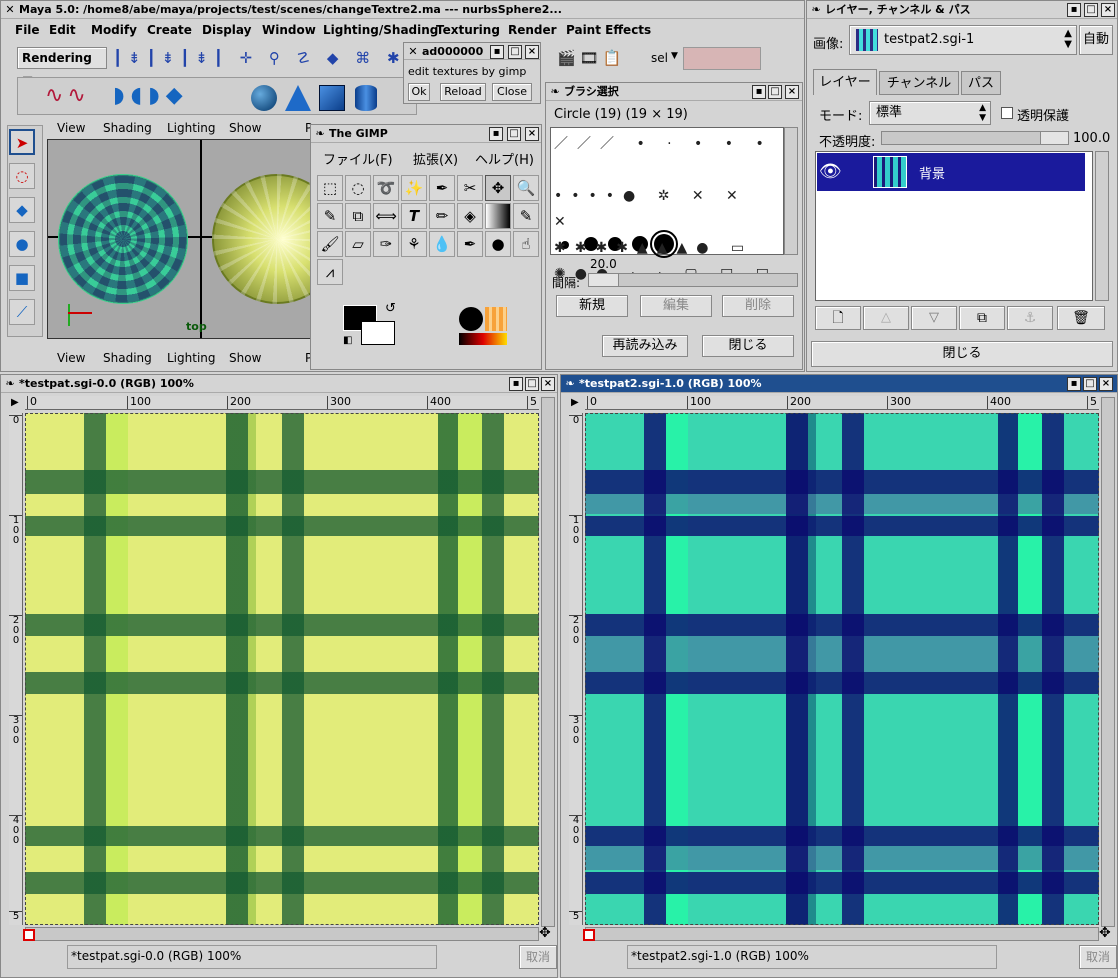 This screenshot has width=1118, height=978. I want to click on raise-layer-button: △, so click(886, 318).